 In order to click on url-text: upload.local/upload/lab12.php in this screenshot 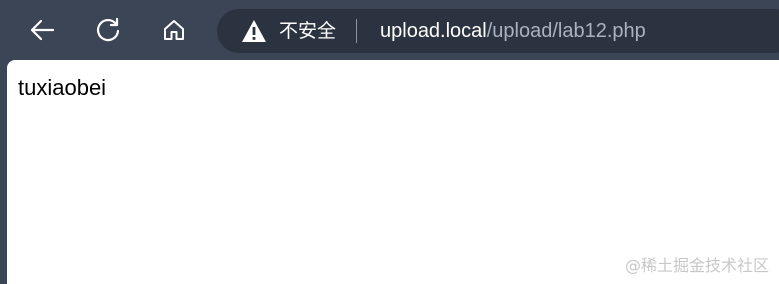, I will do `click(513, 31)`.